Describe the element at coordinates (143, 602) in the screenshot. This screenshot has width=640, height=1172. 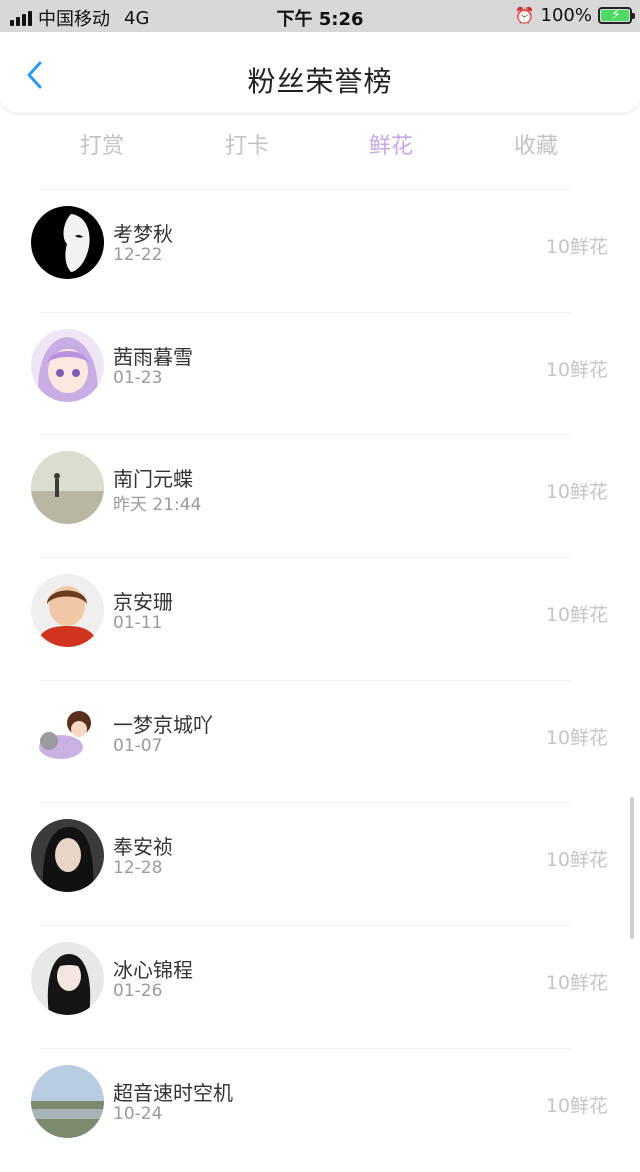
I see `fan-name: 京安珊` at that location.